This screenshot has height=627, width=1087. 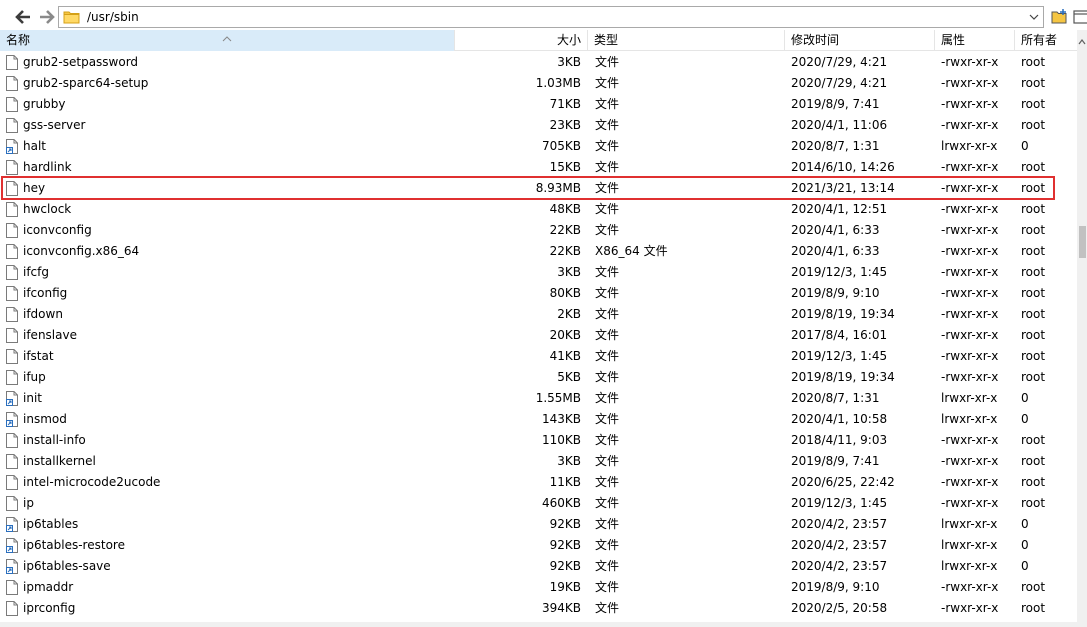 What do you see at coordinates (28, 503) in the screenshot?
I see `file-name: ip` at bounding box center [28, 503].